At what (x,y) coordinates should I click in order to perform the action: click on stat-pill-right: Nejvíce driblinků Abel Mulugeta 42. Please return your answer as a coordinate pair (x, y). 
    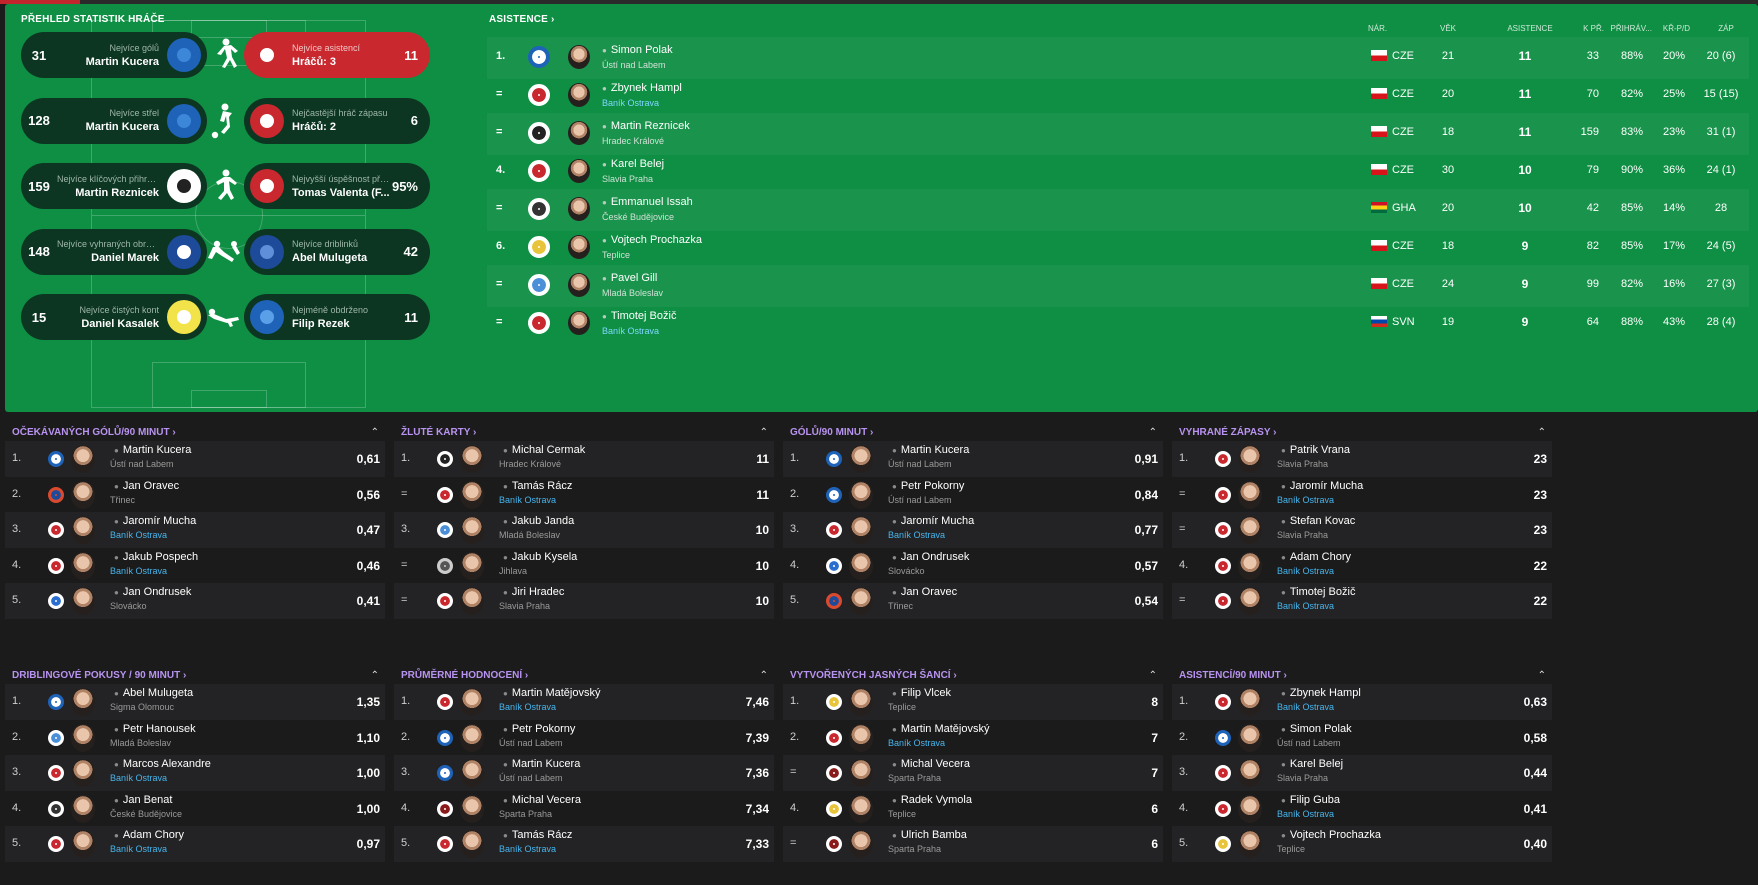
    Looking at the image, I should click on (337, 251).